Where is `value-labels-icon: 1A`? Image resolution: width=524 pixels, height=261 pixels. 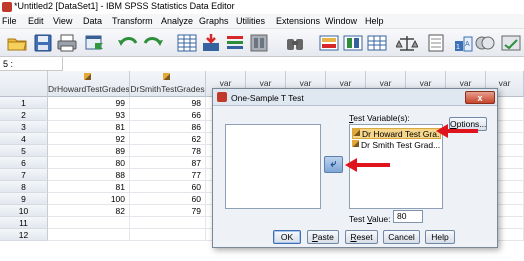 value-labels-icon: 1A is located at coordinates (463, 43).